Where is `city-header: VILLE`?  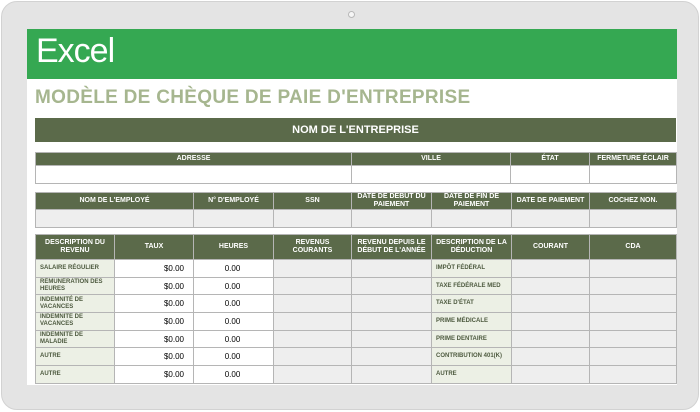
city-header: VILLE is located at coordinates (431, 159).